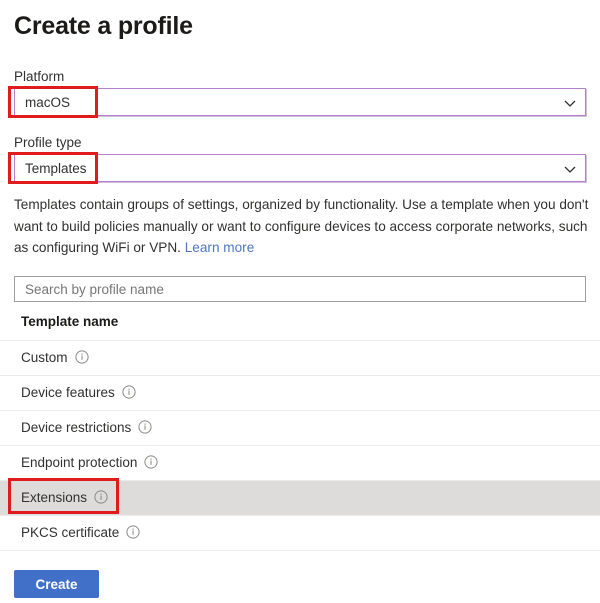  I want to click on platform-label: Platform, so click(39, 76).